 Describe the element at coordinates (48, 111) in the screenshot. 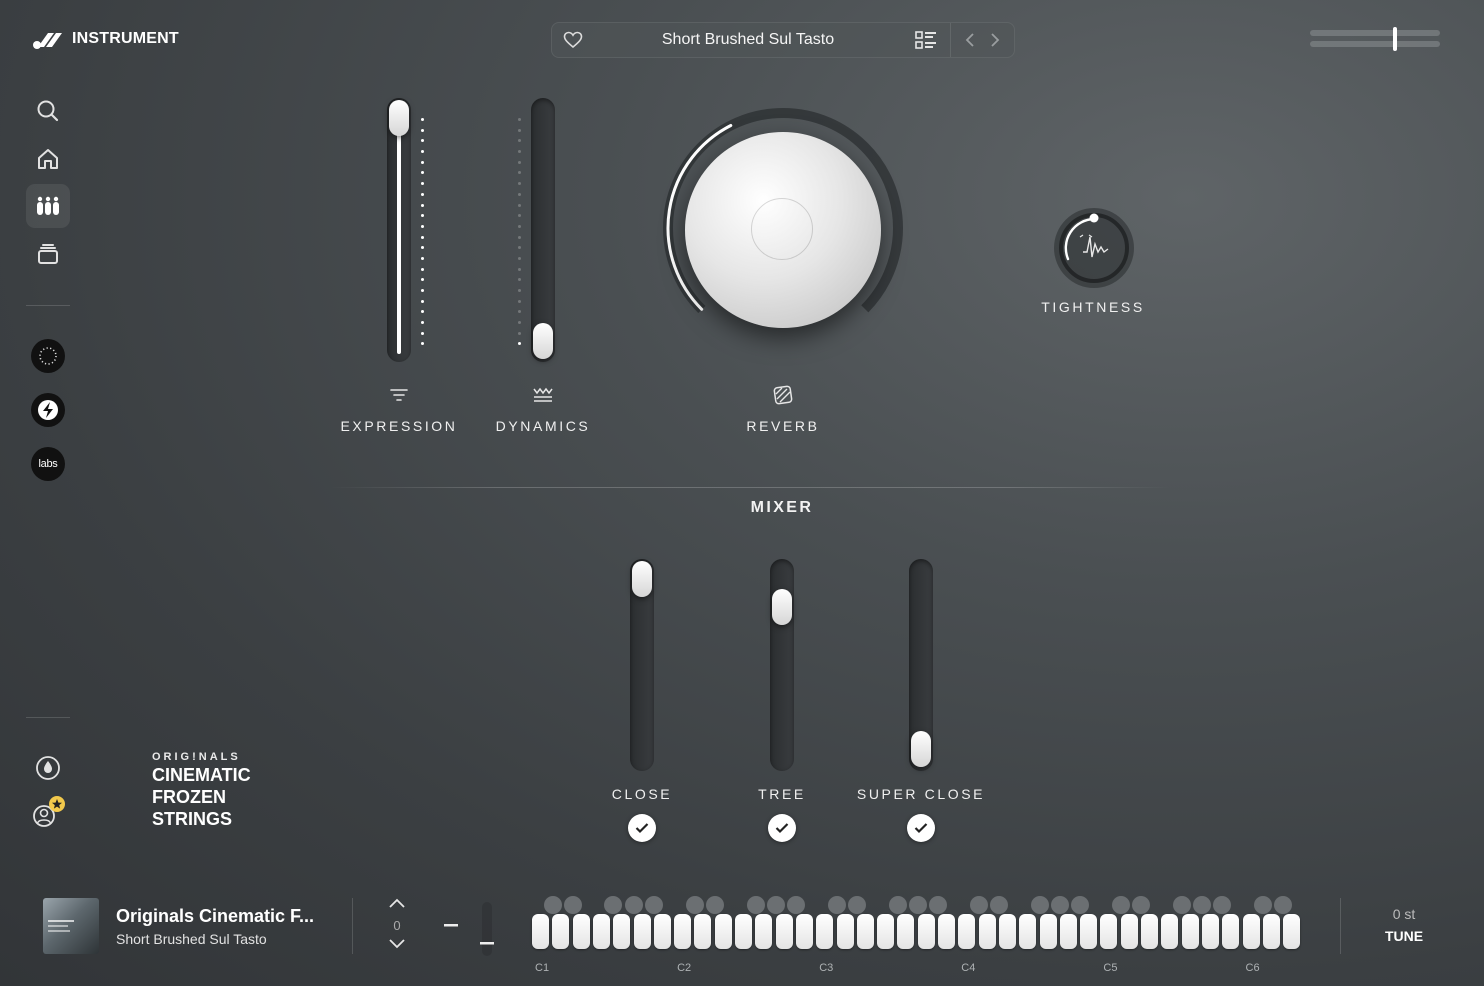

I see `sidebar-item-search` at that location.